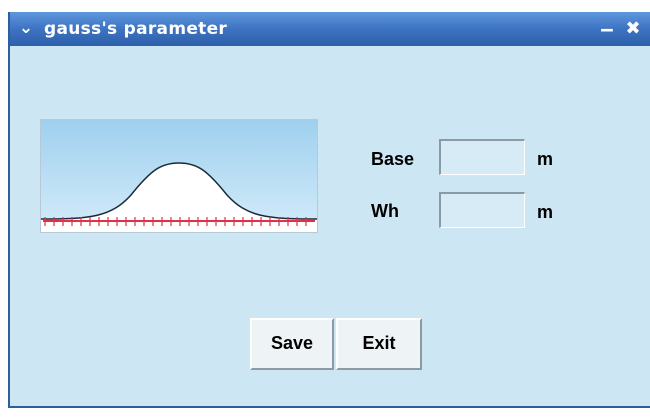  Describe the element at coordinates (379, 344) in the screenshot. I see `exit-button: Exit` at that location.